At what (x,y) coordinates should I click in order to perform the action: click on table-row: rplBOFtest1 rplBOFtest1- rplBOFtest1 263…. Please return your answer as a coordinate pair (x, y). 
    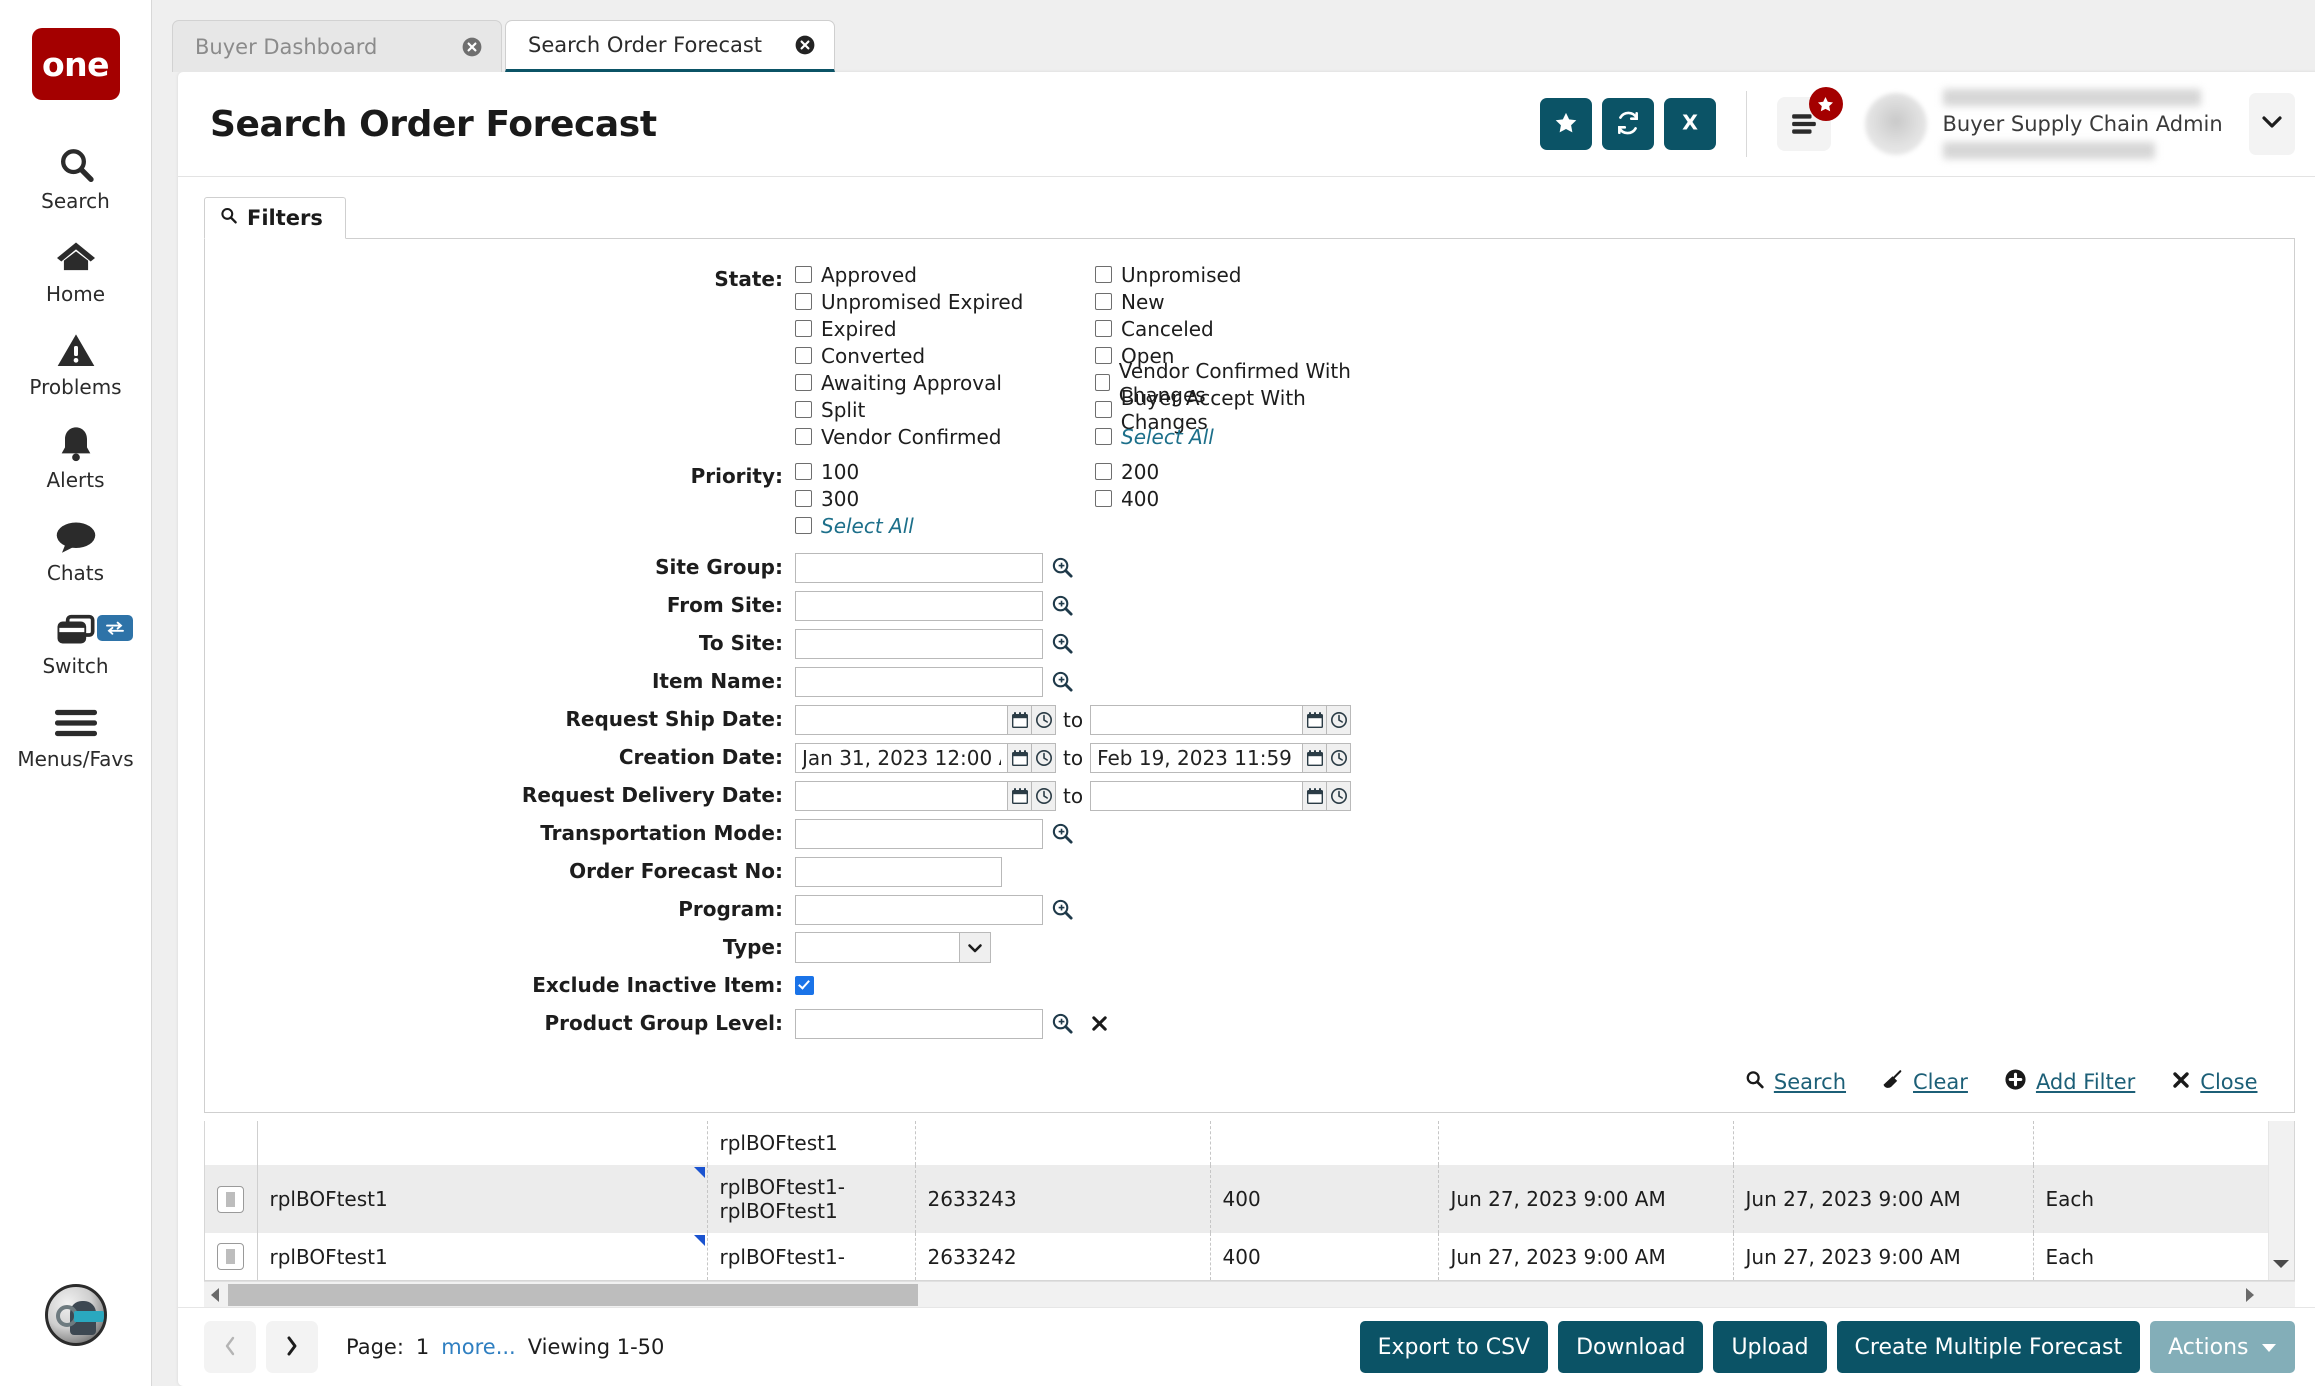
    Looking at the image, I should click on (1249, 1199).